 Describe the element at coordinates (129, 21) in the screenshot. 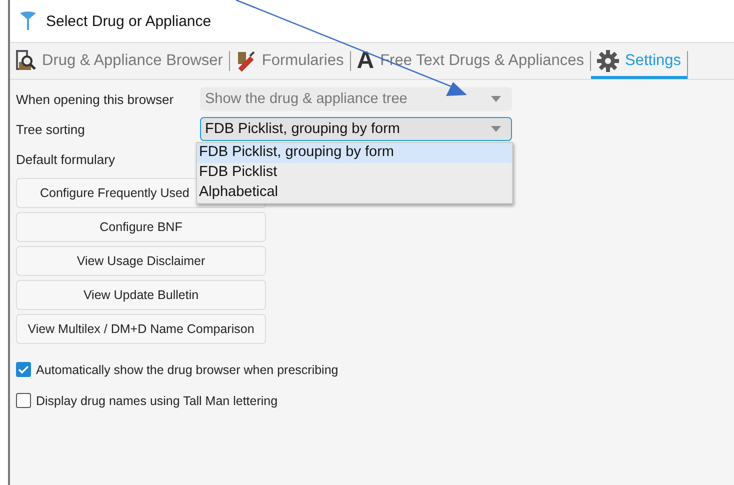

I see `window-title: Select Drug or Appliance` at that location.